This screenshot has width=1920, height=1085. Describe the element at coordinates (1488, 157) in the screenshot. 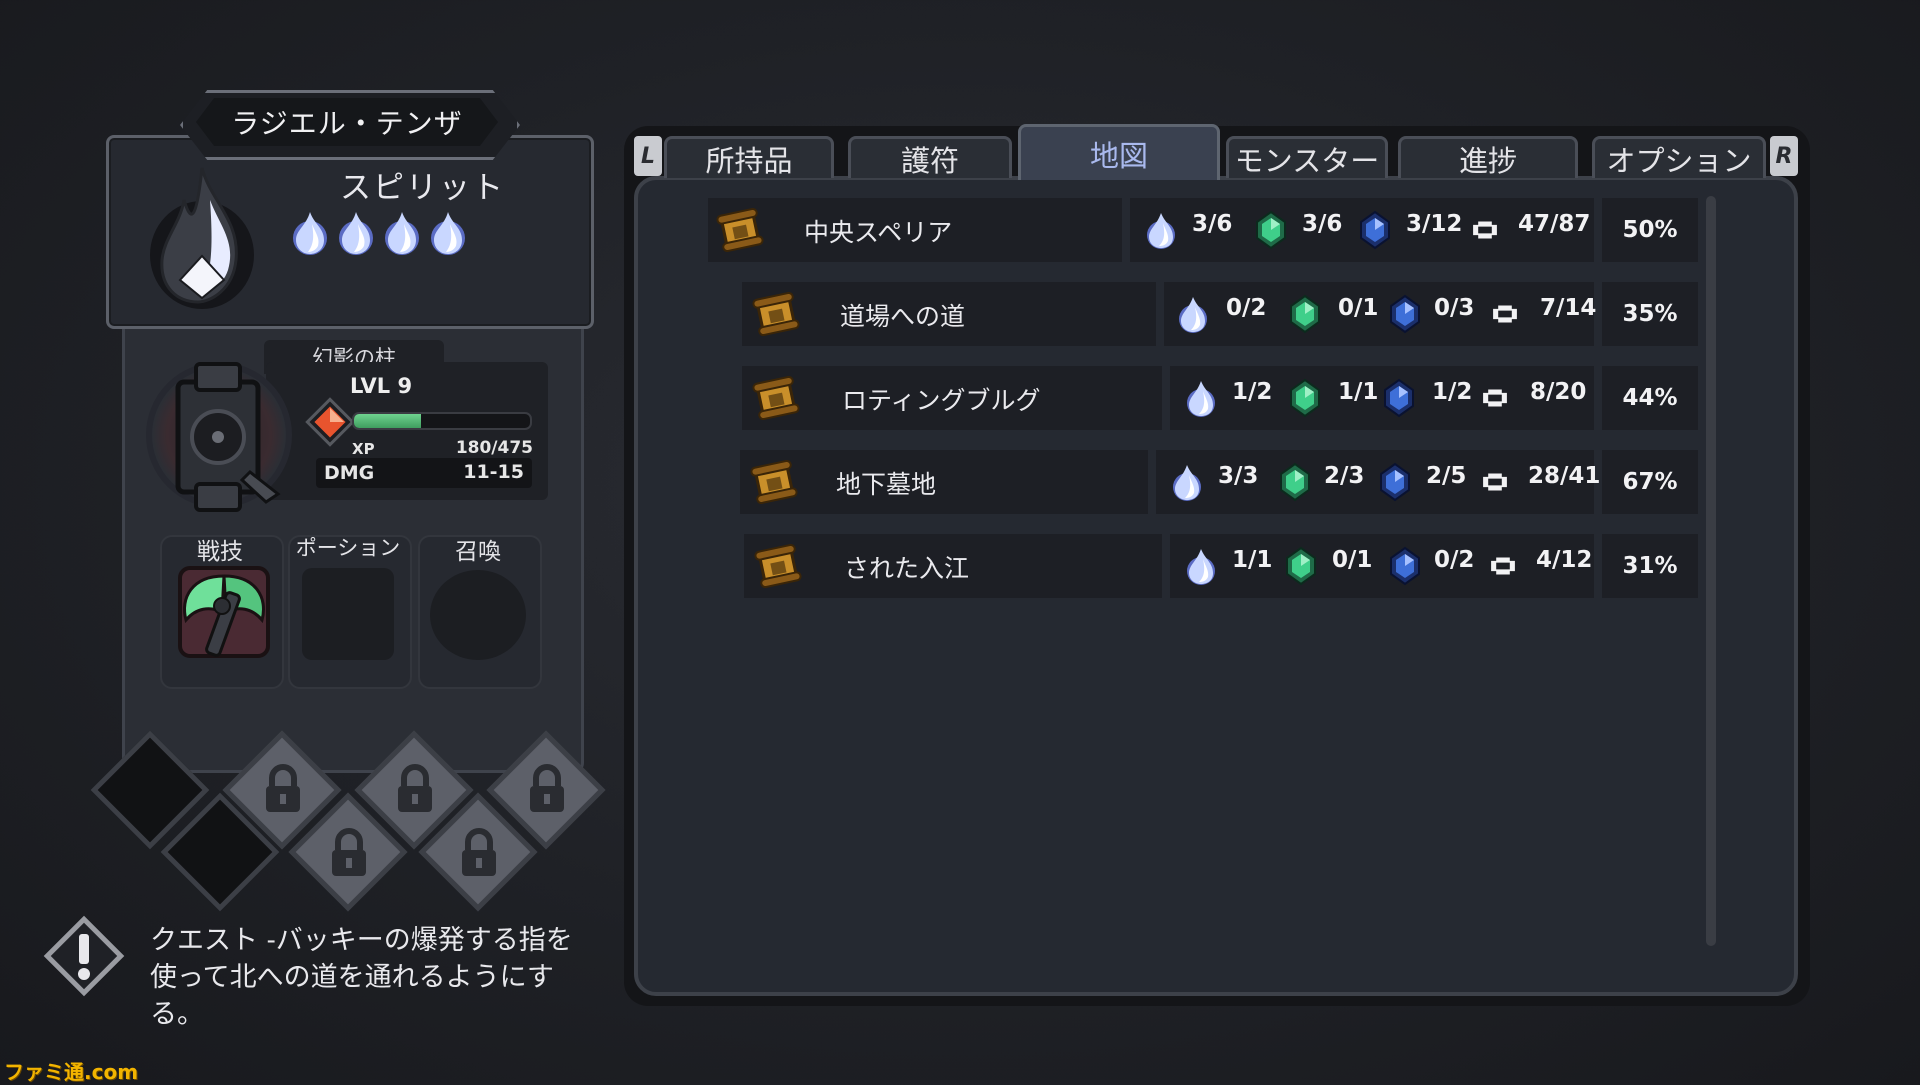

I see `tab-progress: 進捗` at that location.